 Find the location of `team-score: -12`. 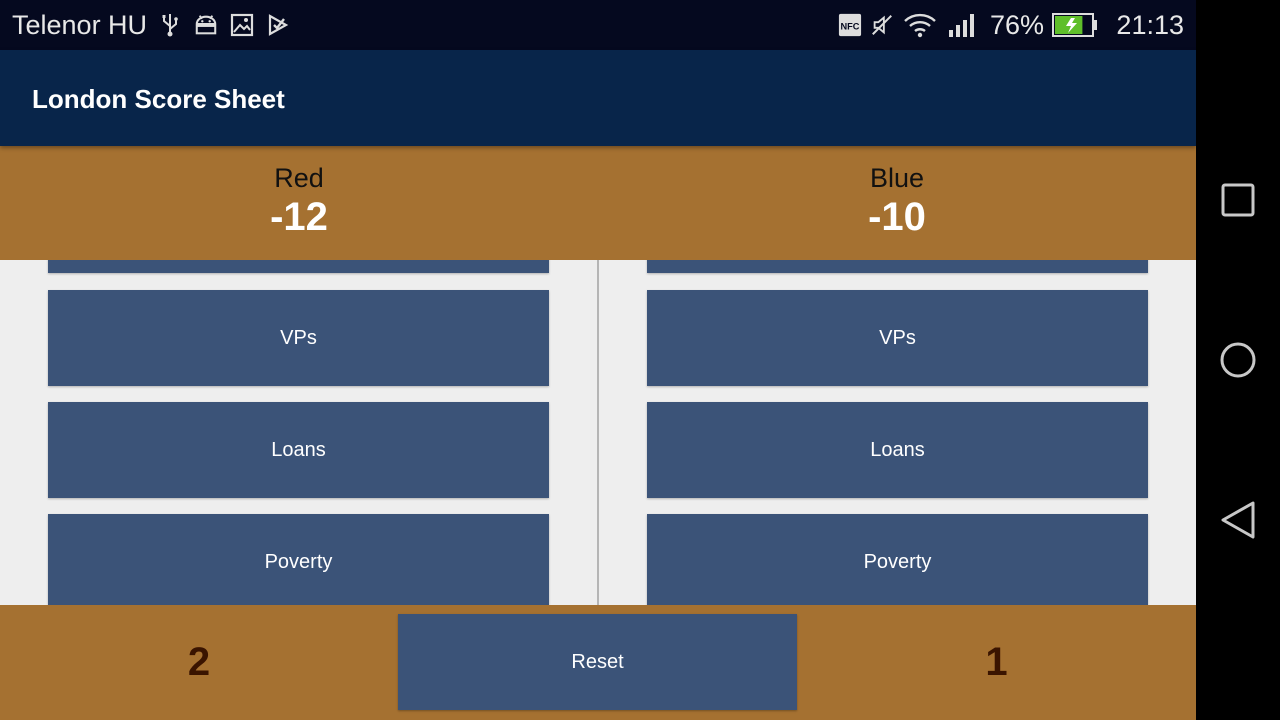

team-score: -12 is located at coordinates (299, 217).